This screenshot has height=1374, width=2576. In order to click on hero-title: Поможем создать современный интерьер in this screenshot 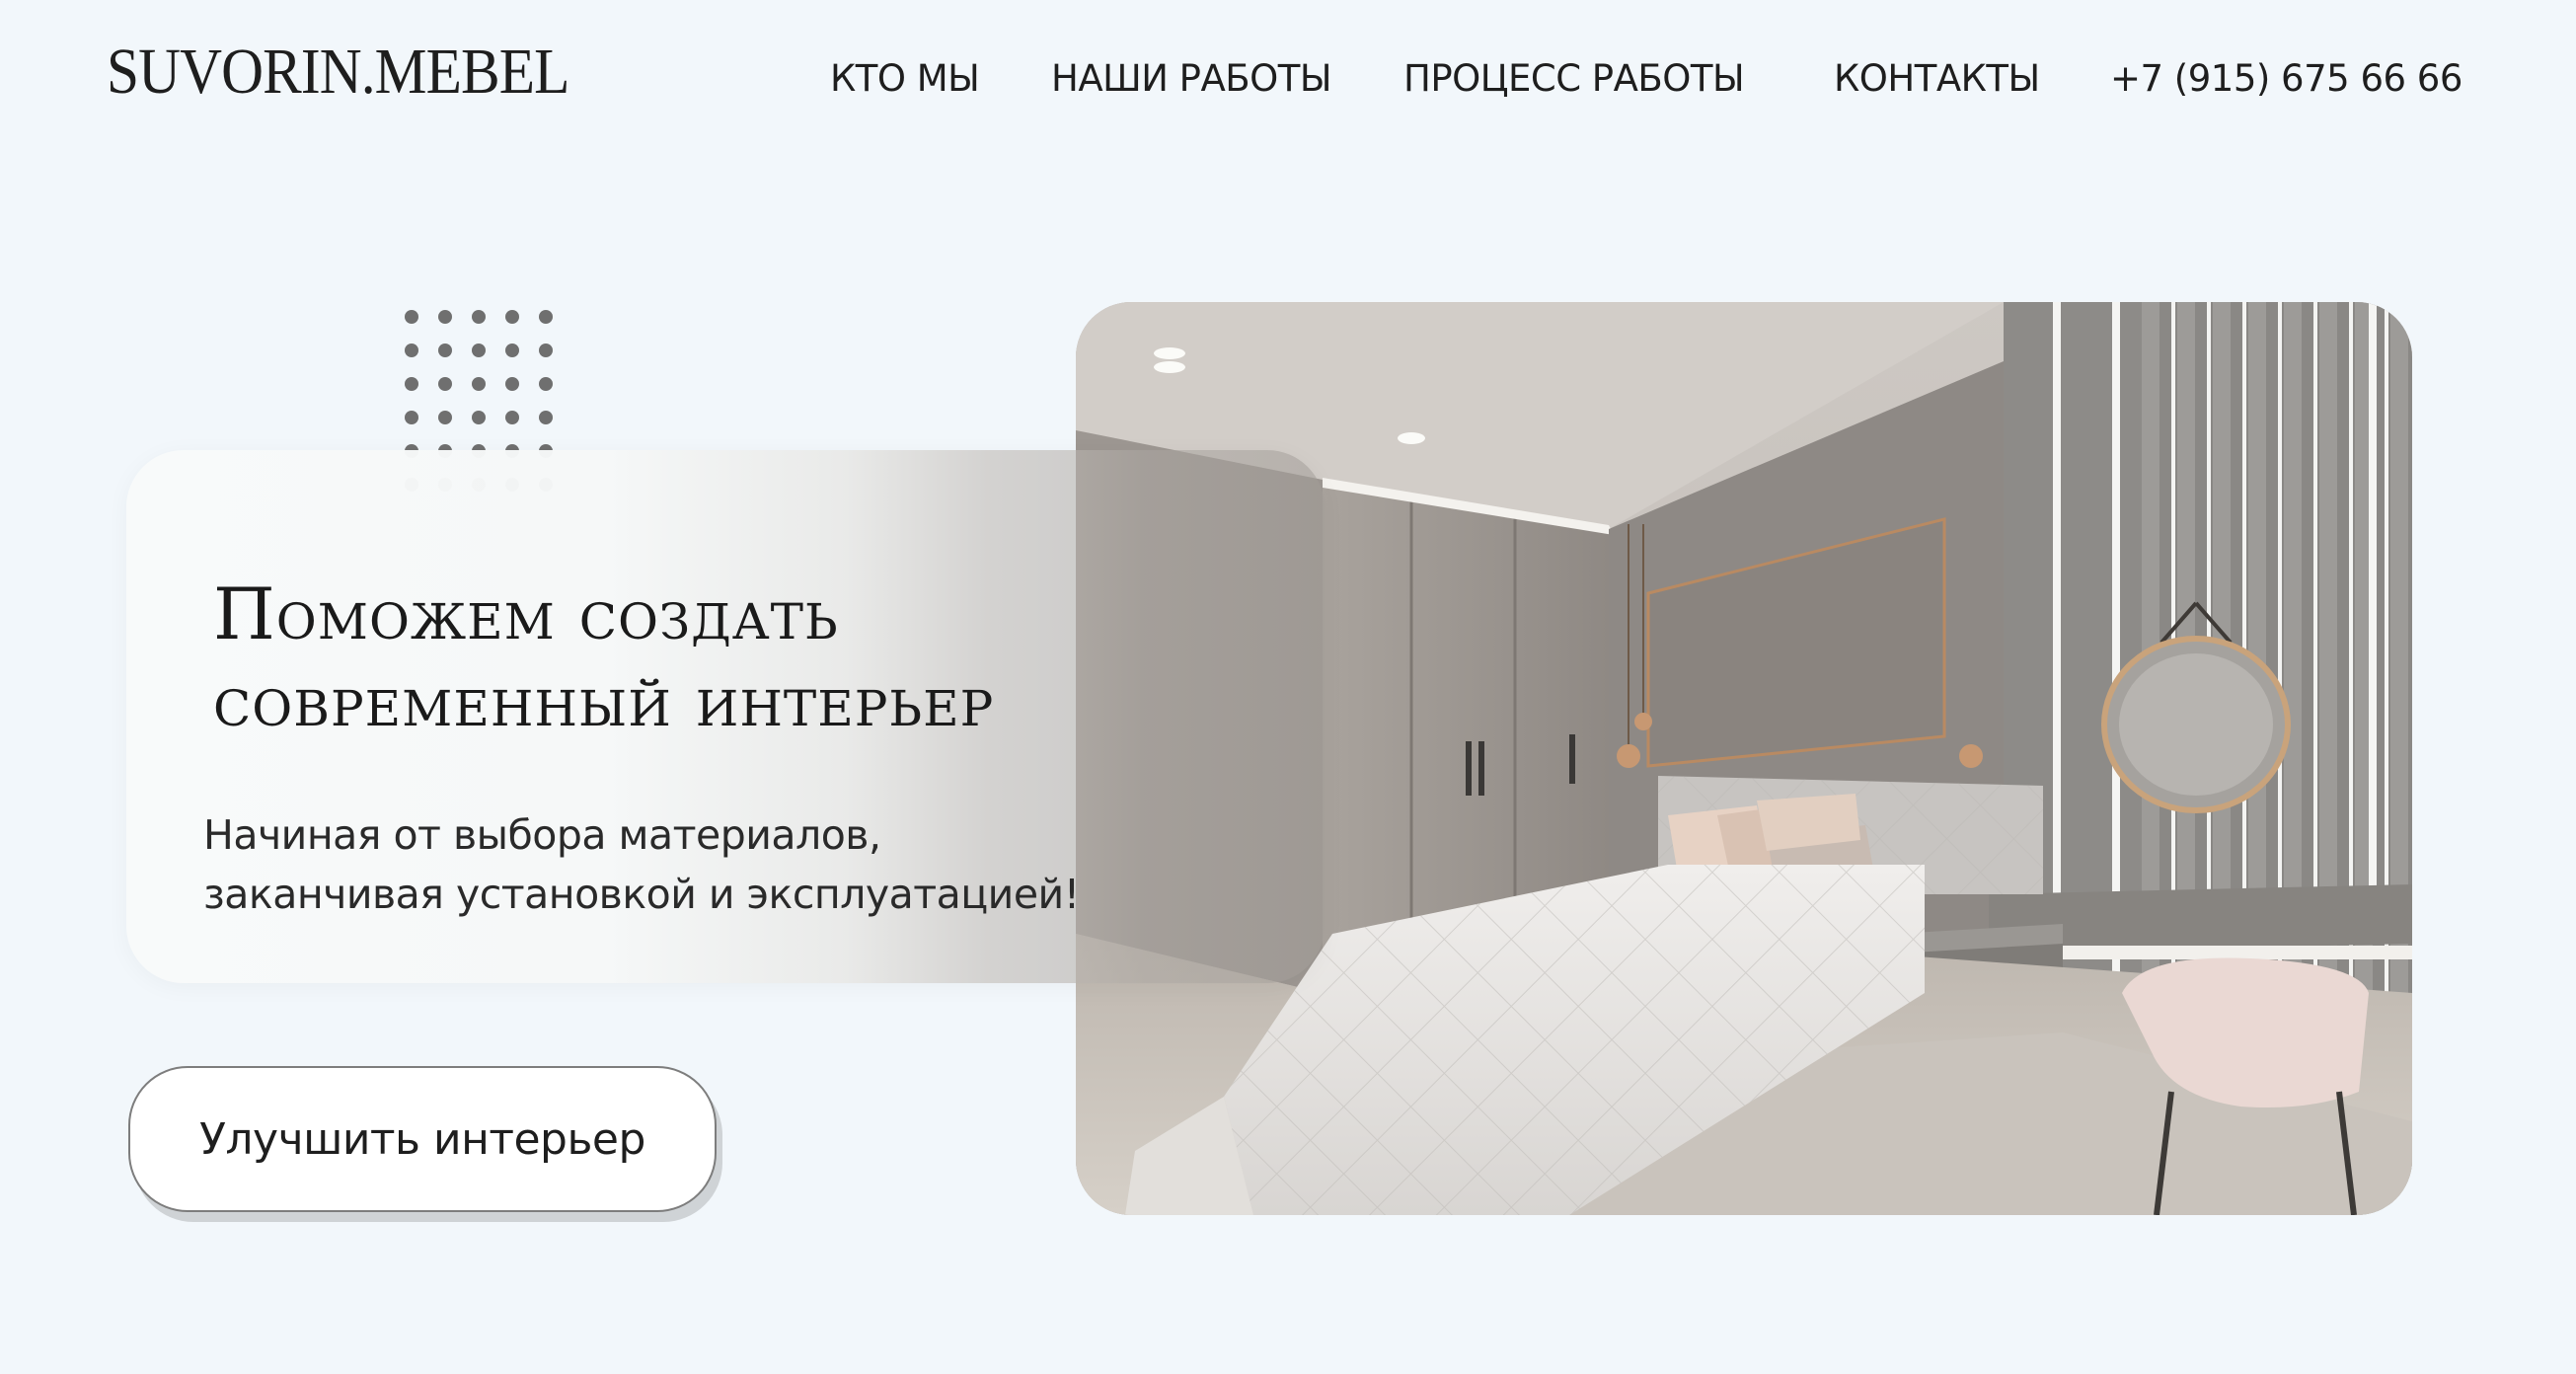, I will do `click(756, 657)`.